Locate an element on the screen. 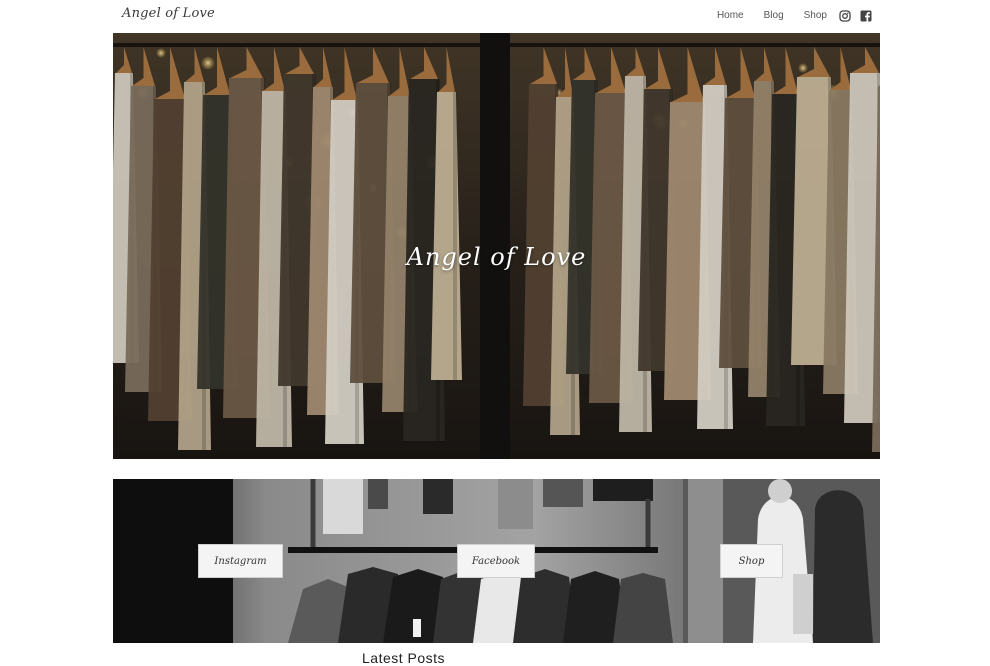 The image size is (990, 666). nav-blog: Blog is located at coordinates (774, 15).